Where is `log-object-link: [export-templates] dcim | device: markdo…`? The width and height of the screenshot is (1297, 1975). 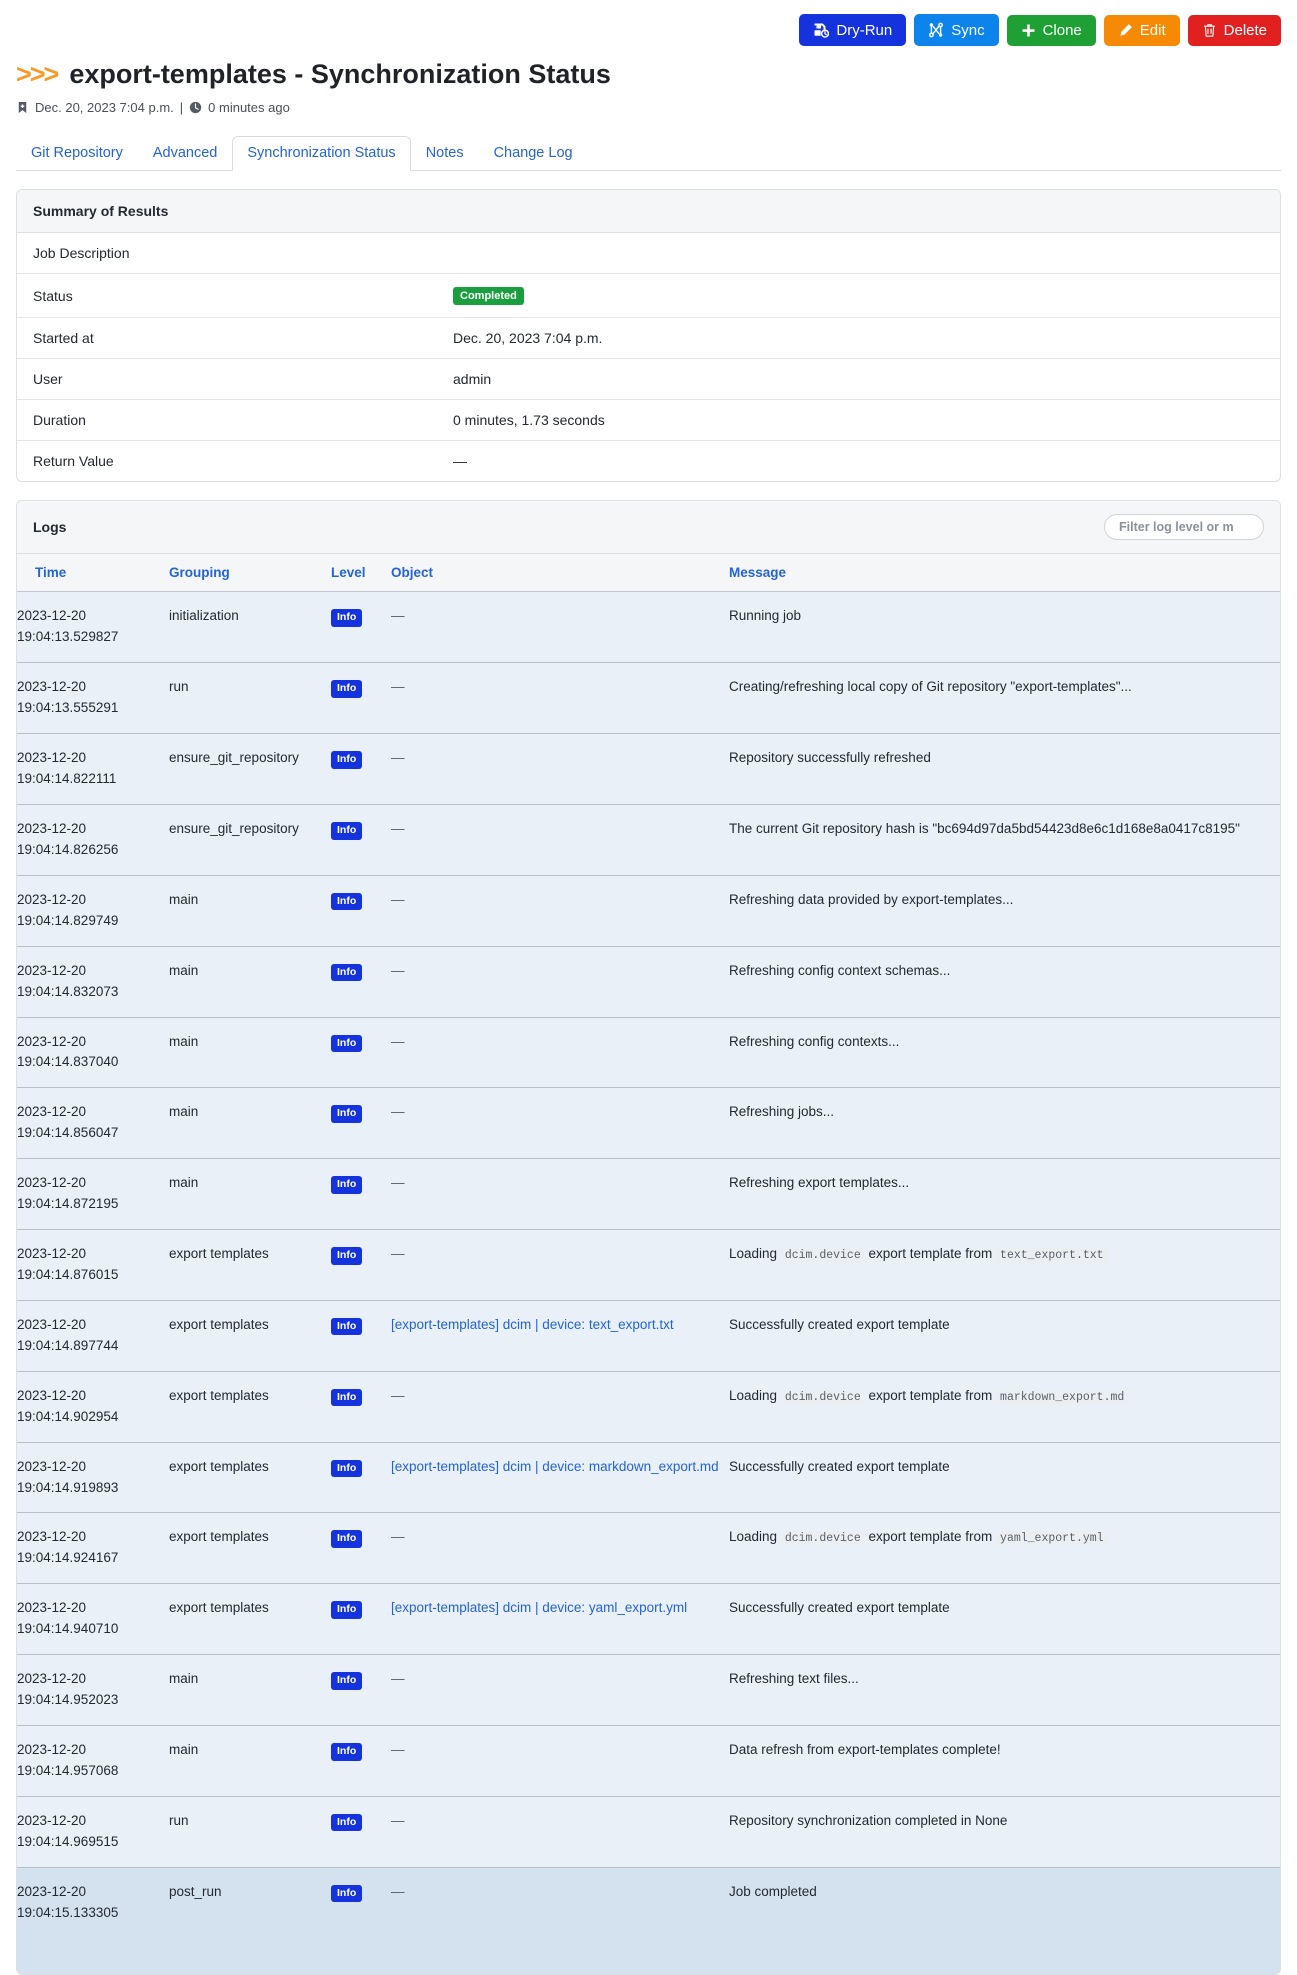 log-object-link: [export-templates] dcim | device: markdo… is located at coordinates (555, 1466).